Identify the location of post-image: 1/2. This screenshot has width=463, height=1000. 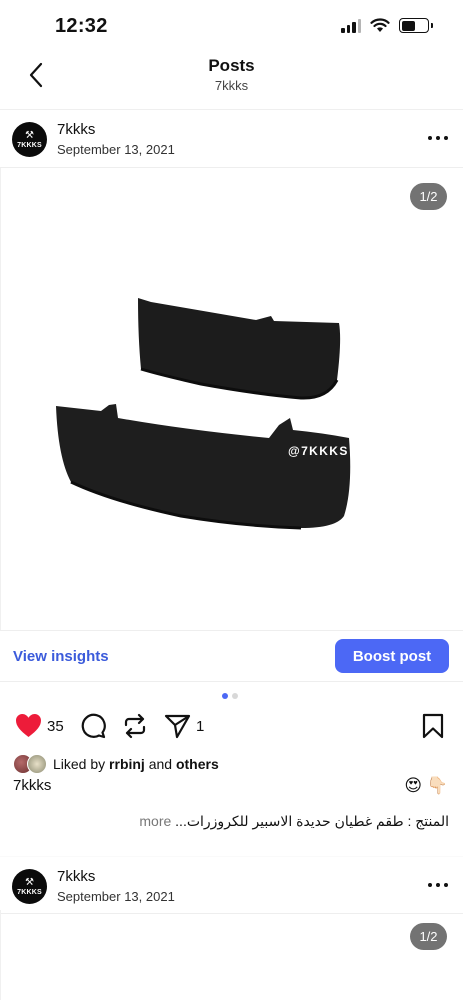
(231, 955).